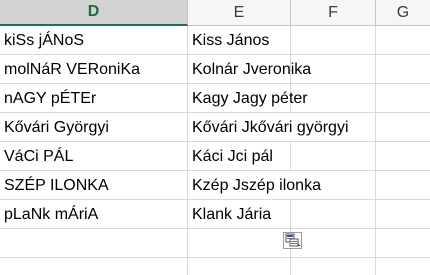 This screenshot has height=275, width=430. What do you see at coordinates (94, 127) in the screenshot?
I see `cell-d: Kővári Györgyi` at bounding box center [94, 127].